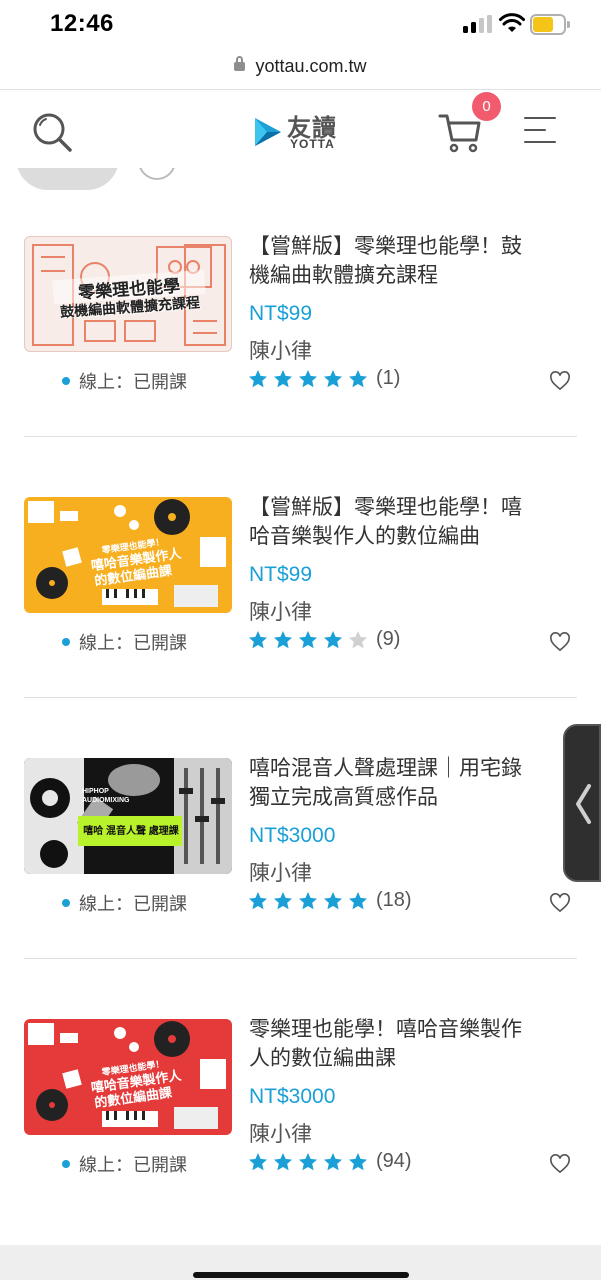 The width and height of the screenshot is (601, 1280). What do you see at coordinates (268, 132) in the screenshot?
I see `logo-mark-icon` at bounding box center [268, 132].